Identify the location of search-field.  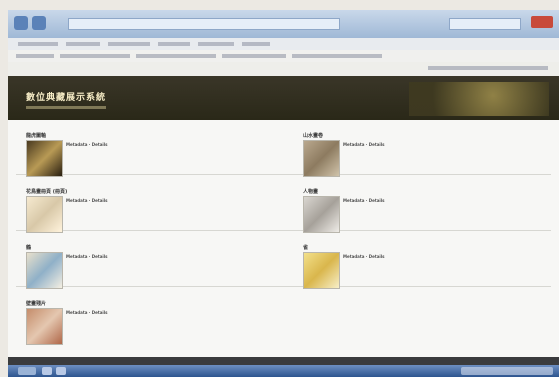
(485, 24).